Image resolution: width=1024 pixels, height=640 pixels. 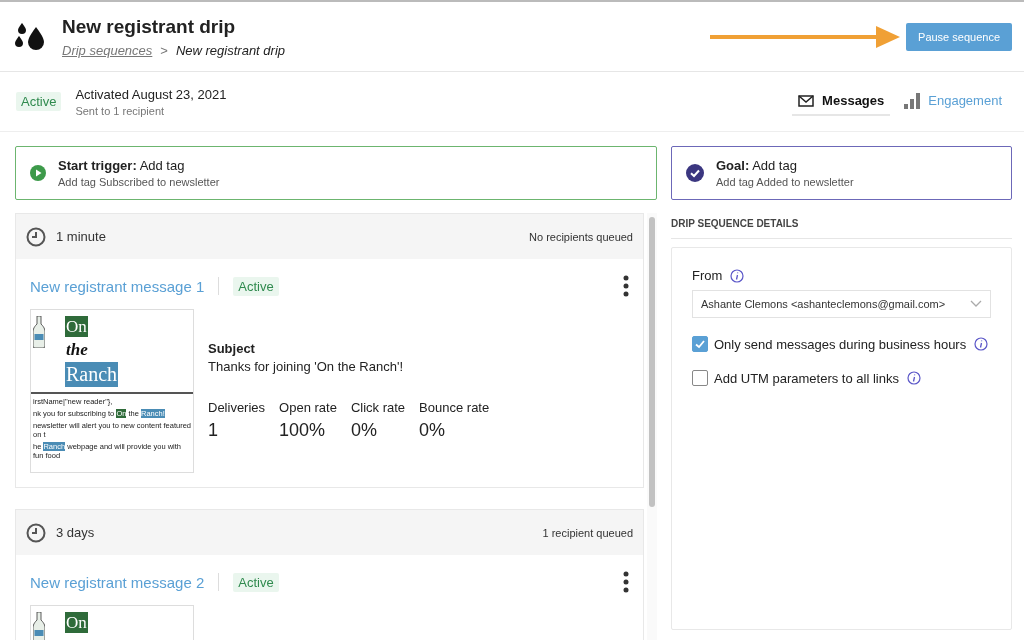 What do you see at coordinates (122, 165) in the screenshot?
I see `trigger-title: Start trigger: Add tag` at bounding box center [122, 165].